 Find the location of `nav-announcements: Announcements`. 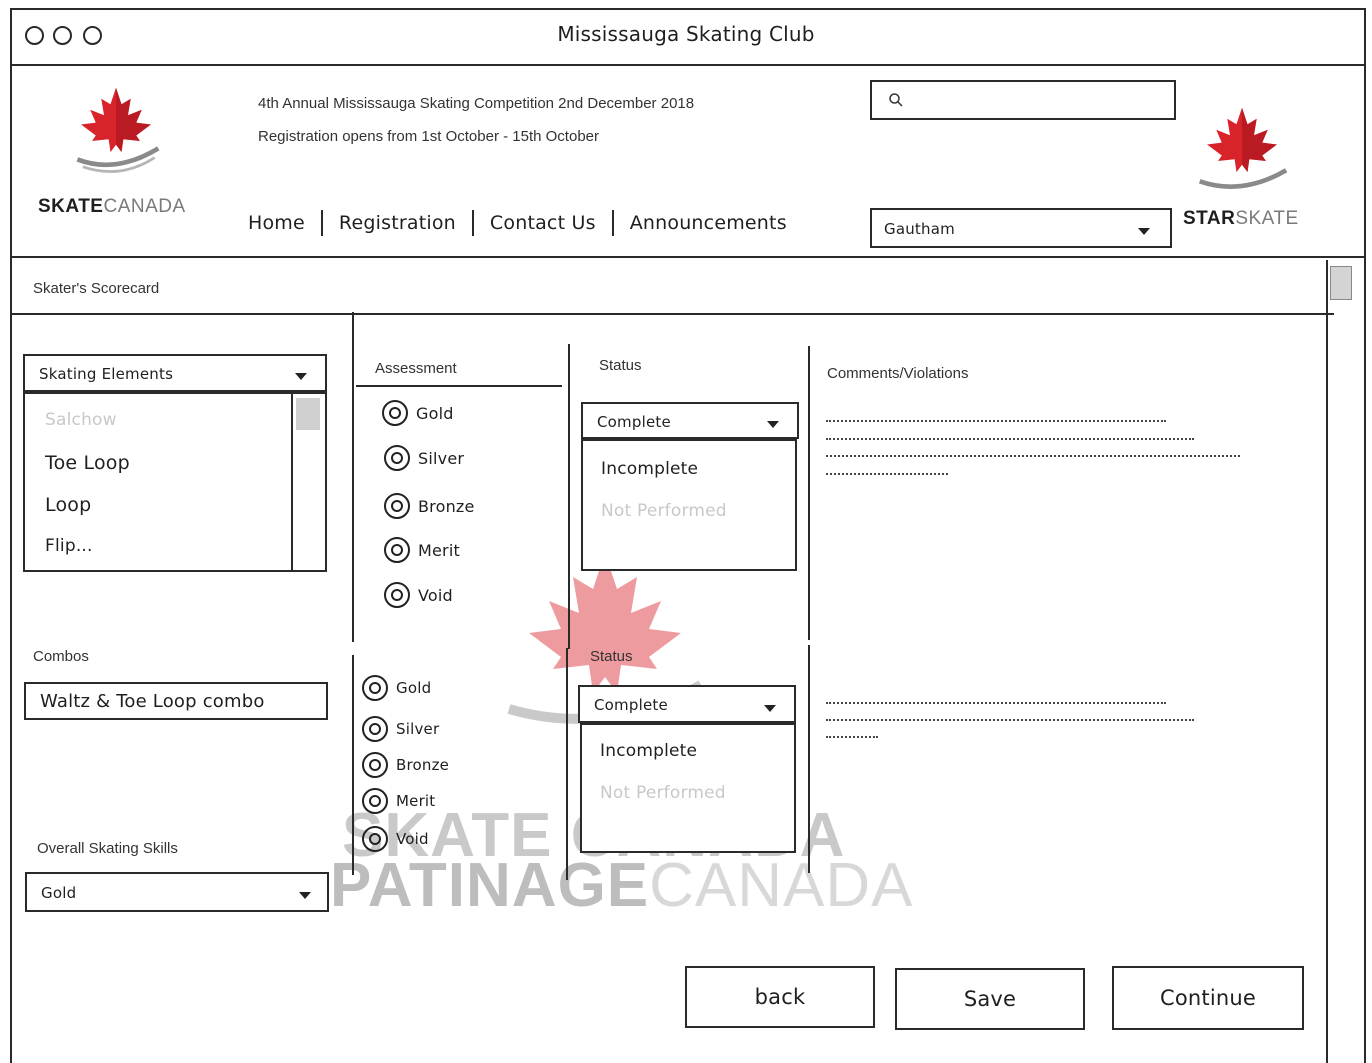

nav-announcements: Announcements is located at coordinates (708, 223).